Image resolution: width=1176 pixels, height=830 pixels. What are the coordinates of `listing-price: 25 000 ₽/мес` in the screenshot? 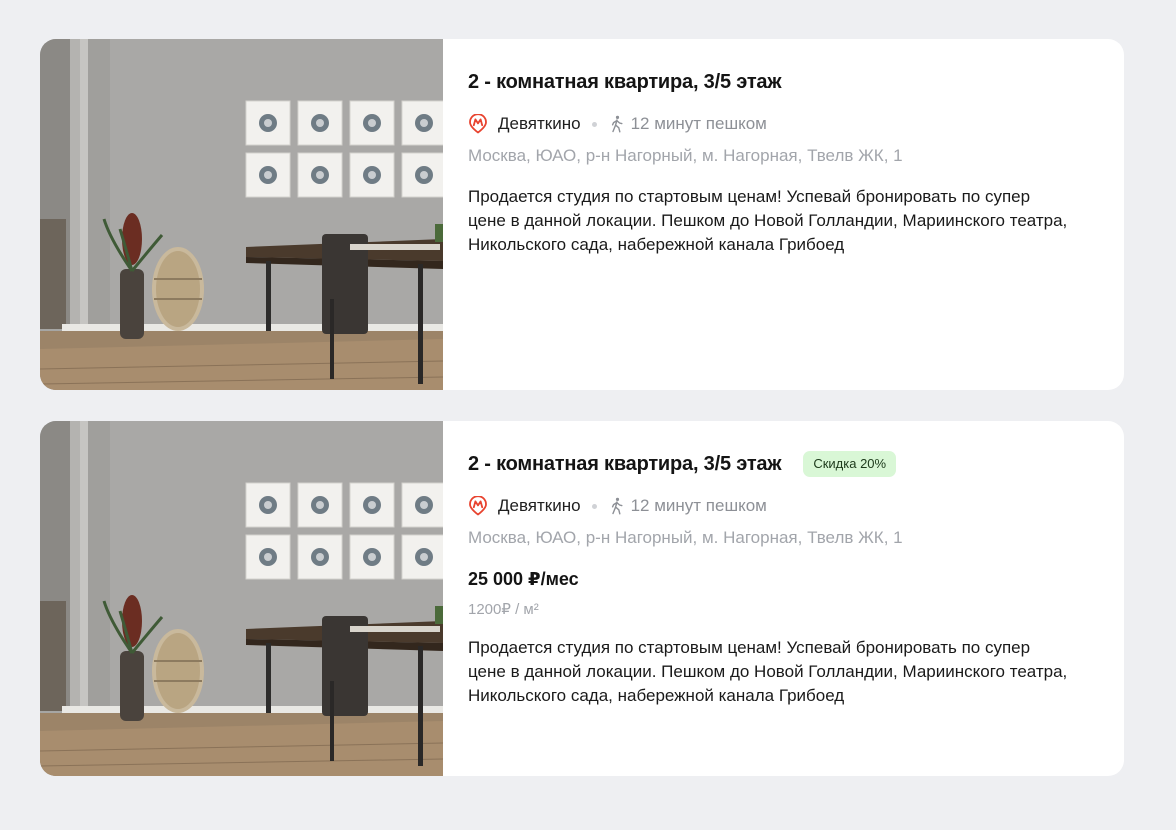 It's located at (523, 579).